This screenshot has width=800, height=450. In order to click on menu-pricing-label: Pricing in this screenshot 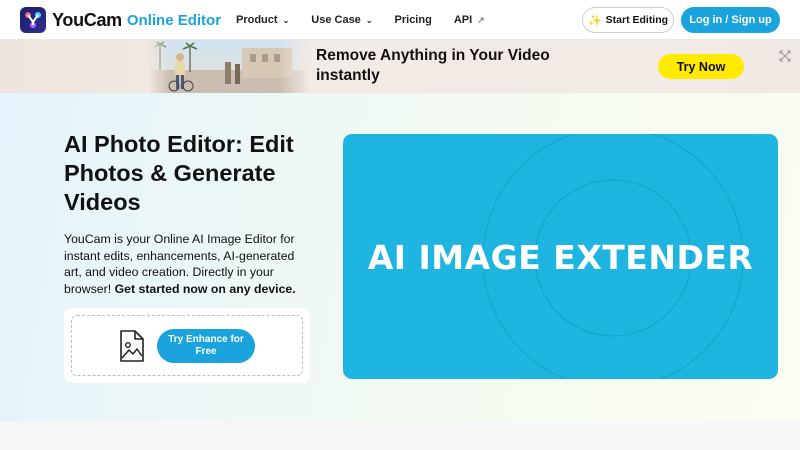, I will do `click(413, 20)`.